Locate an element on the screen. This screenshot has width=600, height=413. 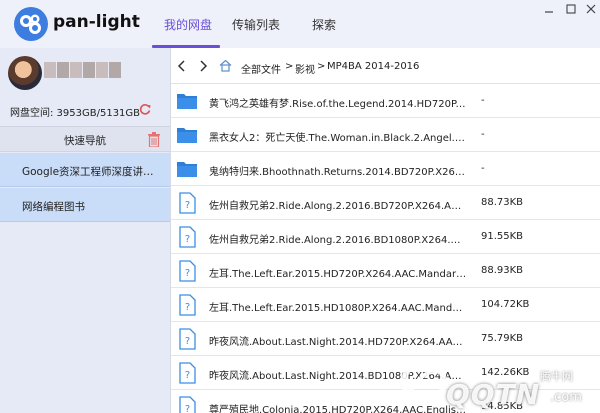
breadcrumb-current-folder: MP4BA 2014-2016 is located at coordinates (373, 66).